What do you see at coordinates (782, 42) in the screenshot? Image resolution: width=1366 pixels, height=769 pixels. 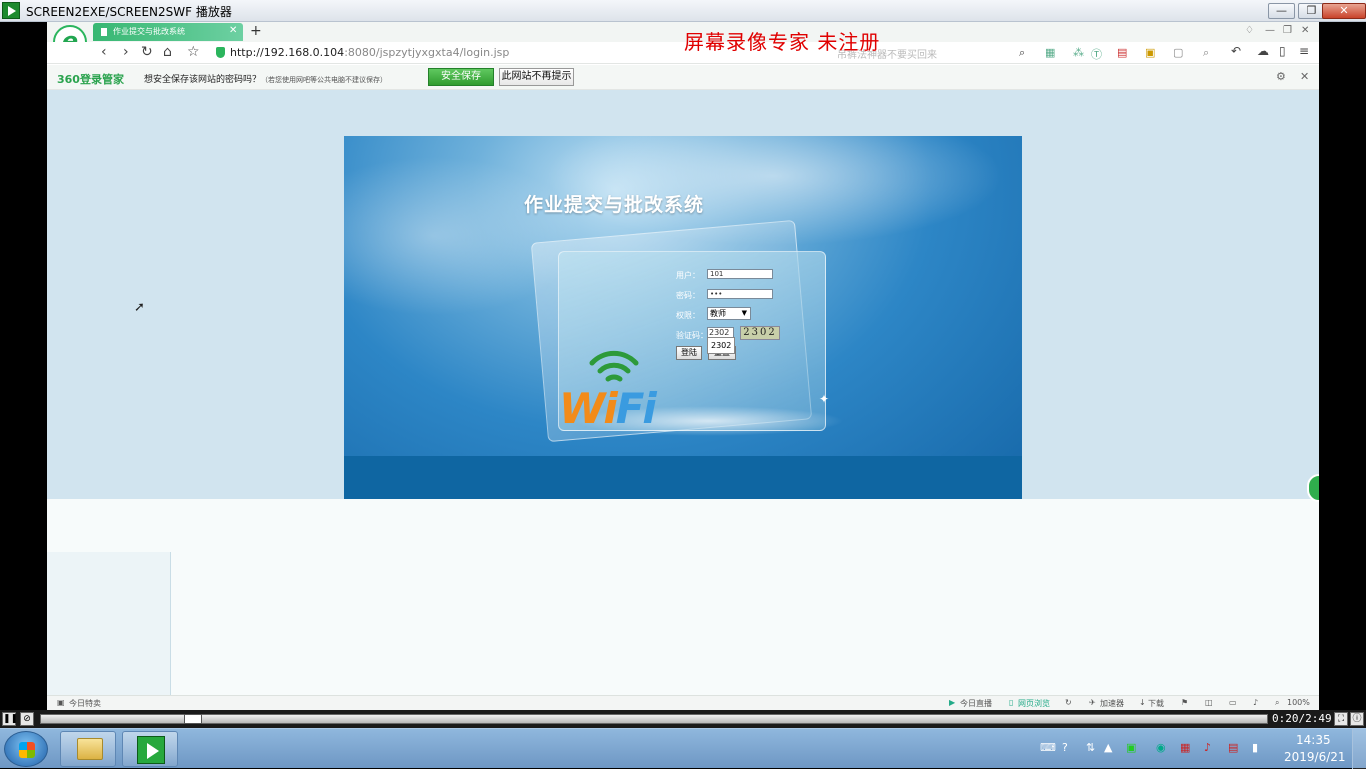 I see `unregistered-watermark: 屏幕录像专家 未注册` at bounding box center [782, 42].